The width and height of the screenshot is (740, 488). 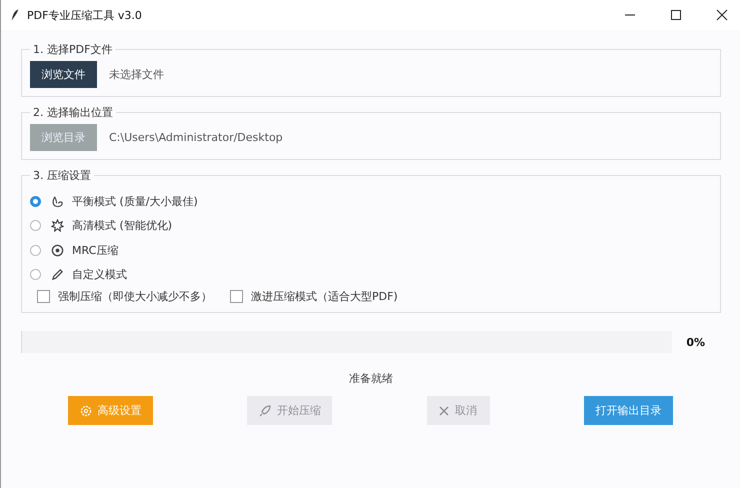 What do you see at coordinates (110, 410) in the screenshot?
I see `settings-button: 高级设置` at bounding box center [110, 410].